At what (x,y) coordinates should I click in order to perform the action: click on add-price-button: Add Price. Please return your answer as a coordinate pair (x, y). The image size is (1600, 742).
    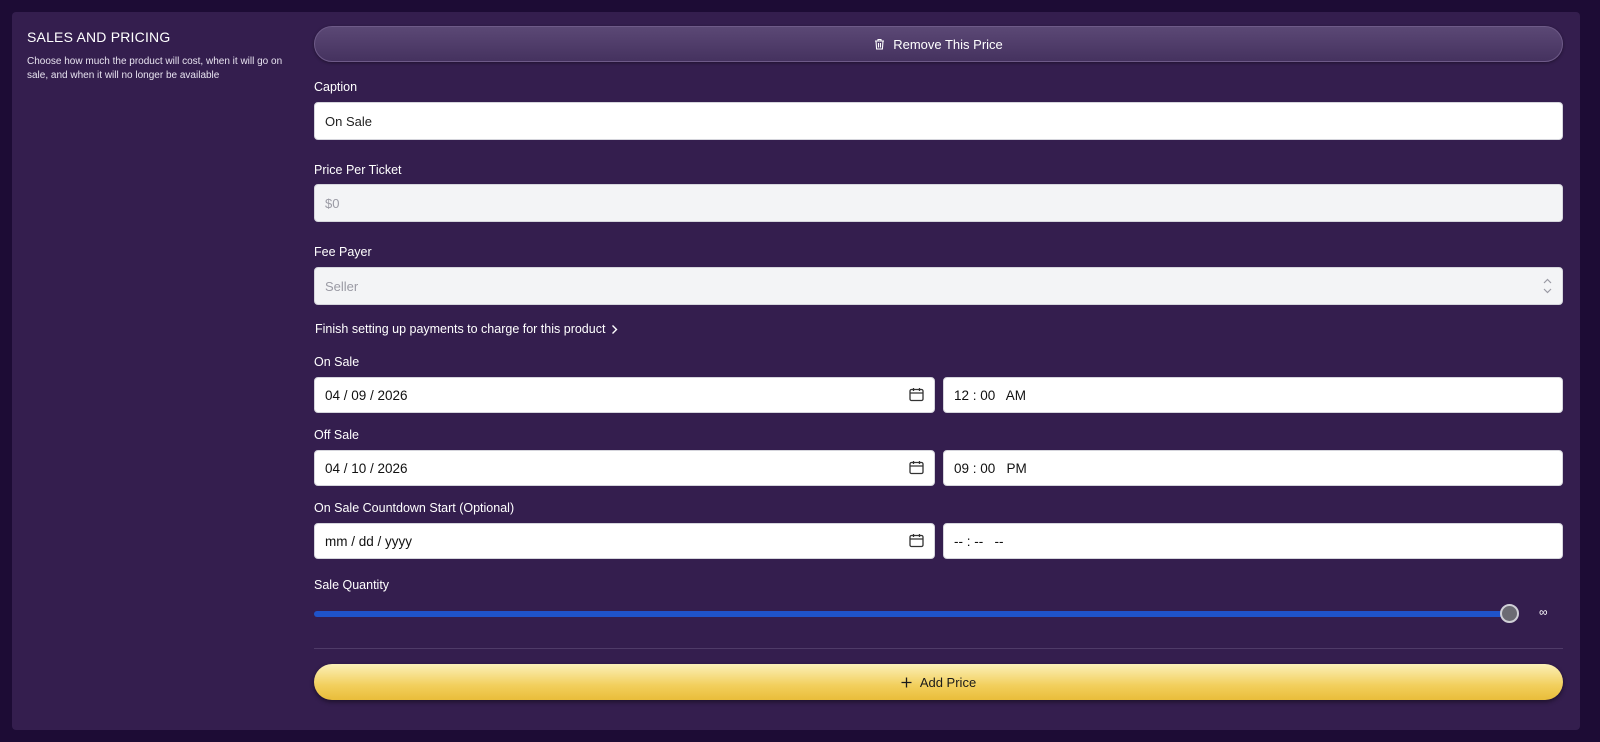
    Looking at the image, I should click on (938, 682).